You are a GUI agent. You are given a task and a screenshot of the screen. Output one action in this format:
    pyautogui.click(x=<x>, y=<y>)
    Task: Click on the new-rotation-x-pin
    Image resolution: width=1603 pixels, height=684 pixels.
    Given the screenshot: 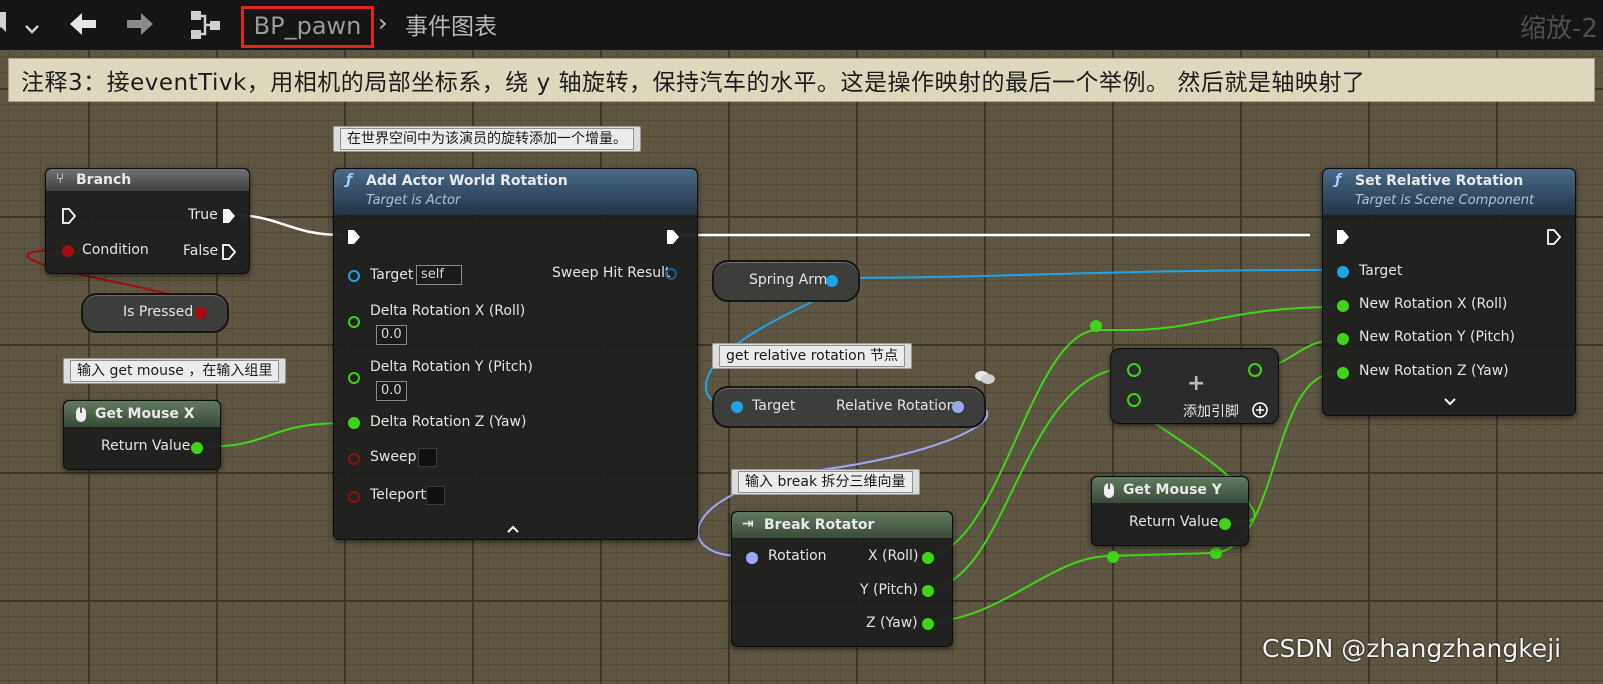 What is the action you would take?
    pyautogui.click(x=1343, y=306)
    